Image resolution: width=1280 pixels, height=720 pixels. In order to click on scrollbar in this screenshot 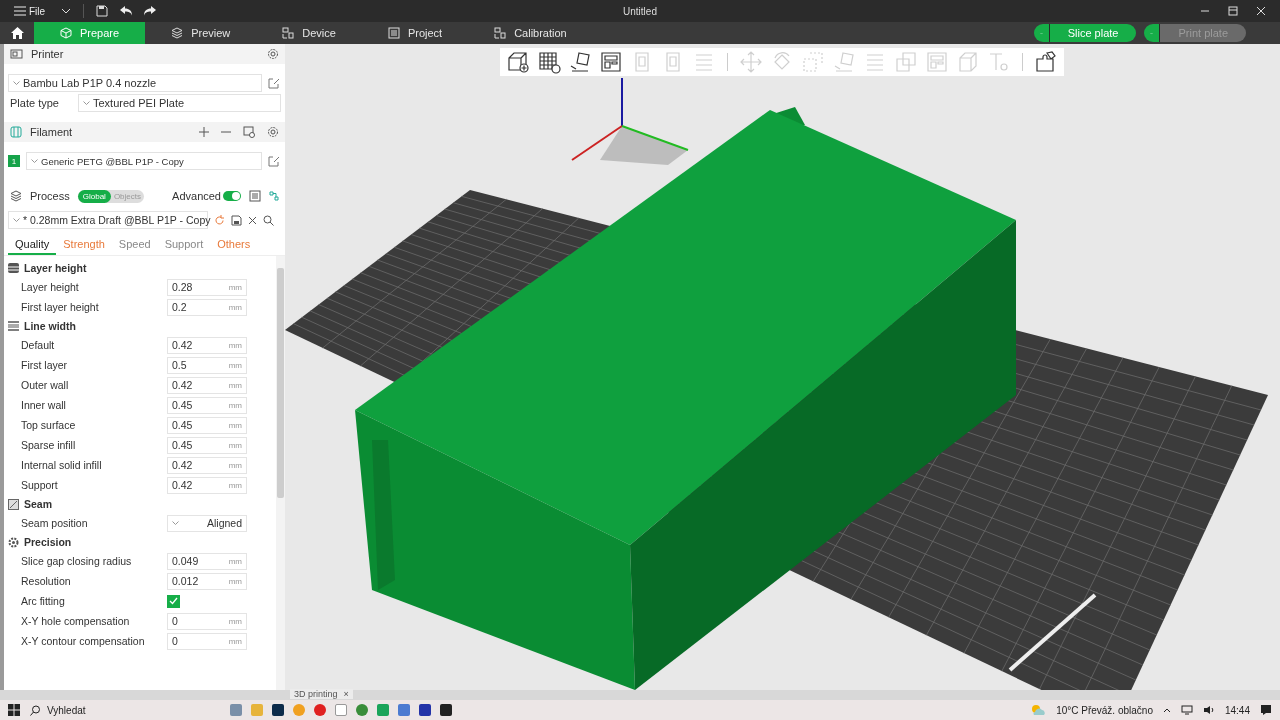, I will do `click(280, 473)`.